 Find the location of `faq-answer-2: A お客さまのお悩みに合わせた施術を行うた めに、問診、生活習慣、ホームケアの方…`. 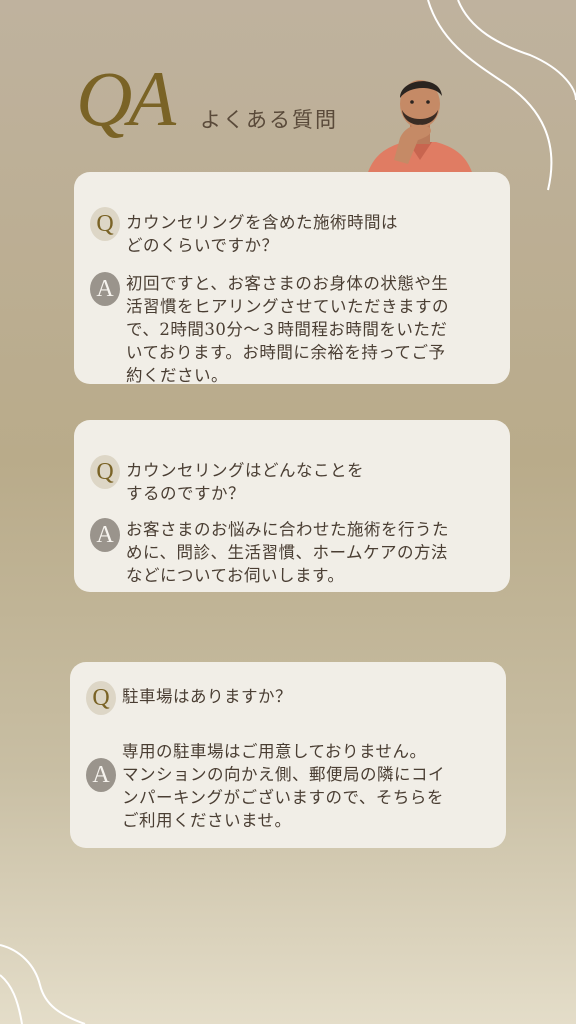

faq-answer-2: A お客さまのお悩みに合わせた施術を行うた めに、問診、生活習慣、ホームケアの方… is located at coordinates (295, 552).